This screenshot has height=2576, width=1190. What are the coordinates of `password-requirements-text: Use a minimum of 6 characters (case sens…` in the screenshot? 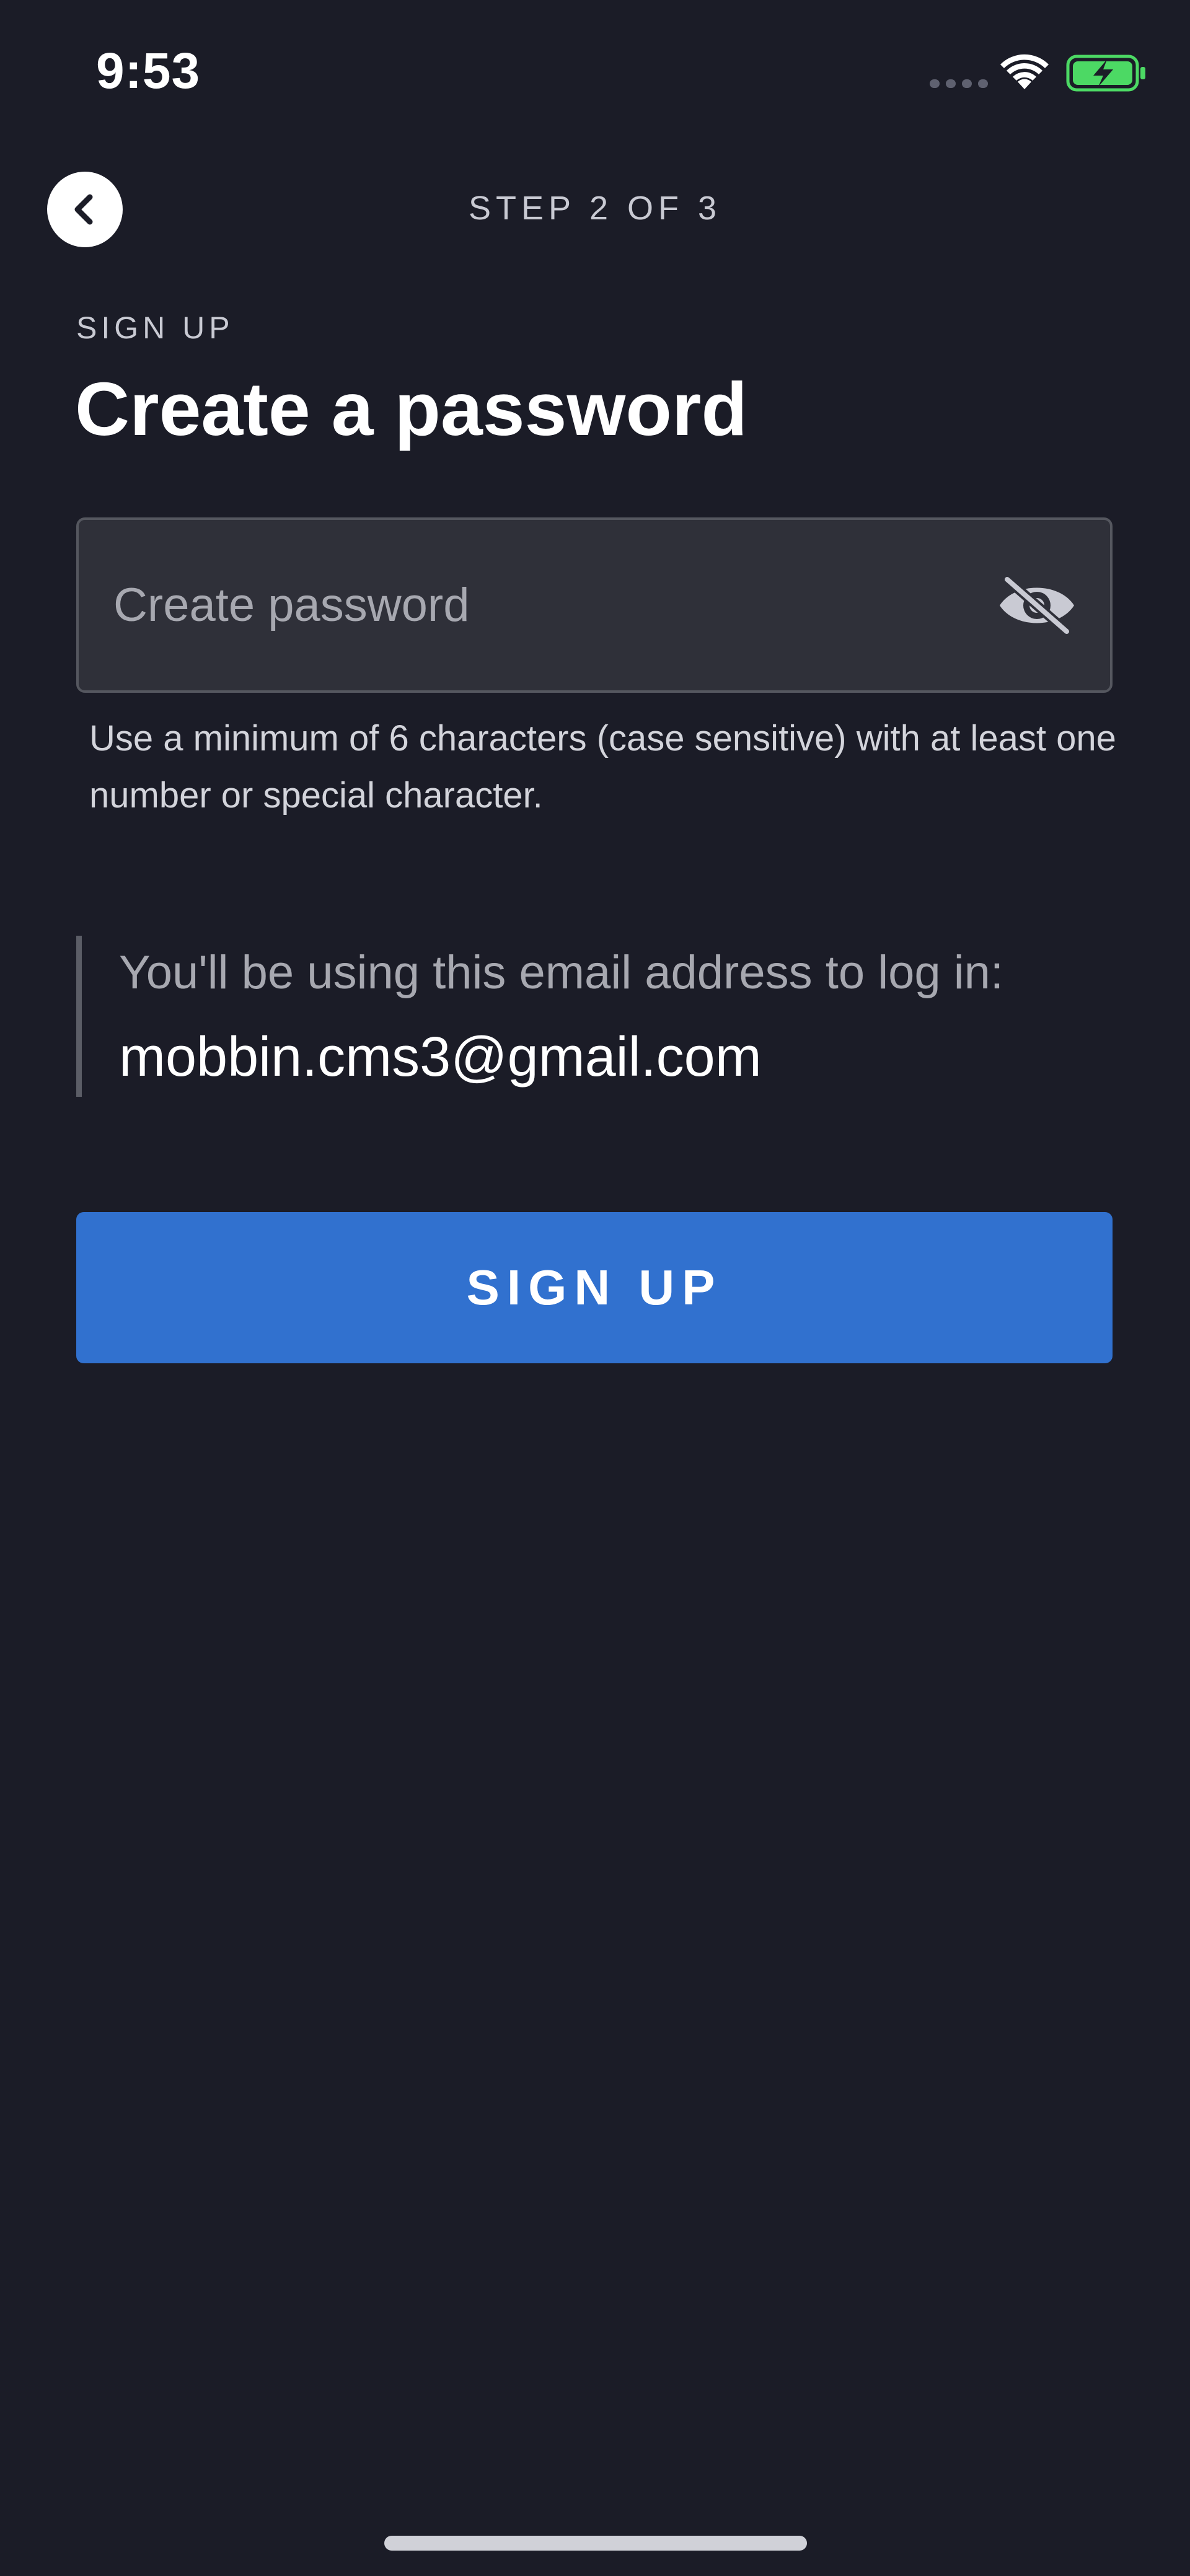 It's located at (602, 766).